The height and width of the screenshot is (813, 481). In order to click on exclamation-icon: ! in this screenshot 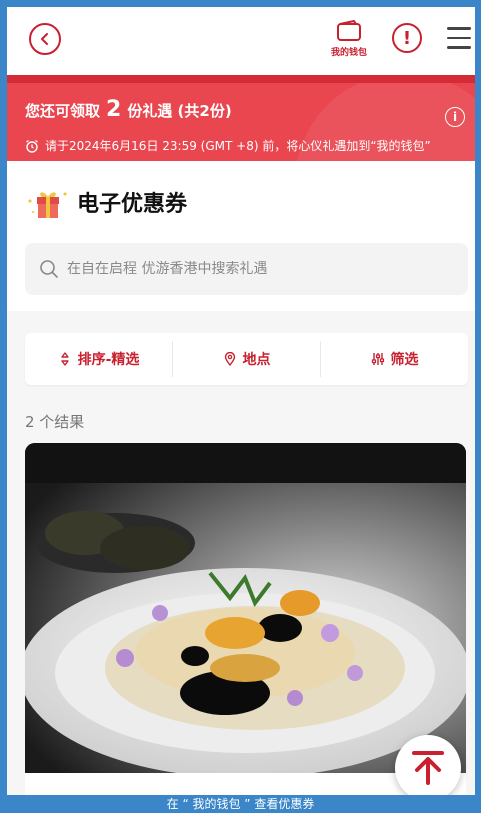, I will do `click(407, 38)`.